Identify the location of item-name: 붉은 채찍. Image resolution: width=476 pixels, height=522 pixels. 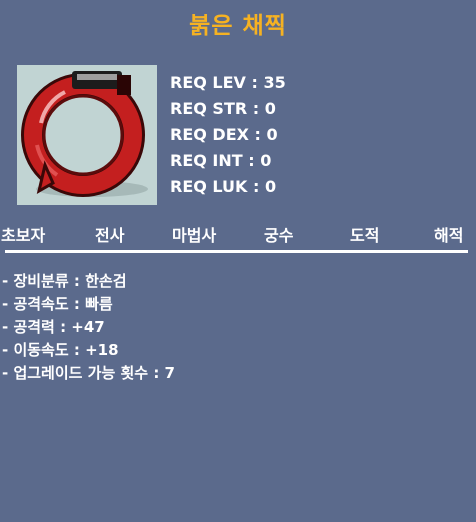
(238, 26).